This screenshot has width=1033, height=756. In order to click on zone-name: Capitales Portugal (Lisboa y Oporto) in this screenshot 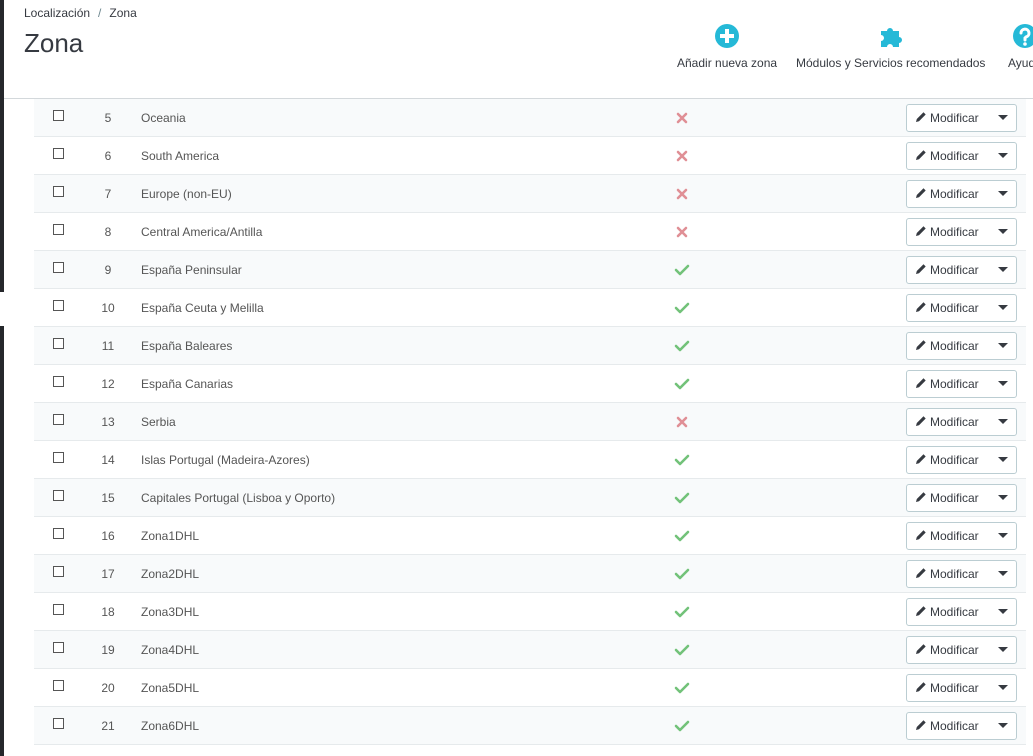, I will do `click(238, 498)`.